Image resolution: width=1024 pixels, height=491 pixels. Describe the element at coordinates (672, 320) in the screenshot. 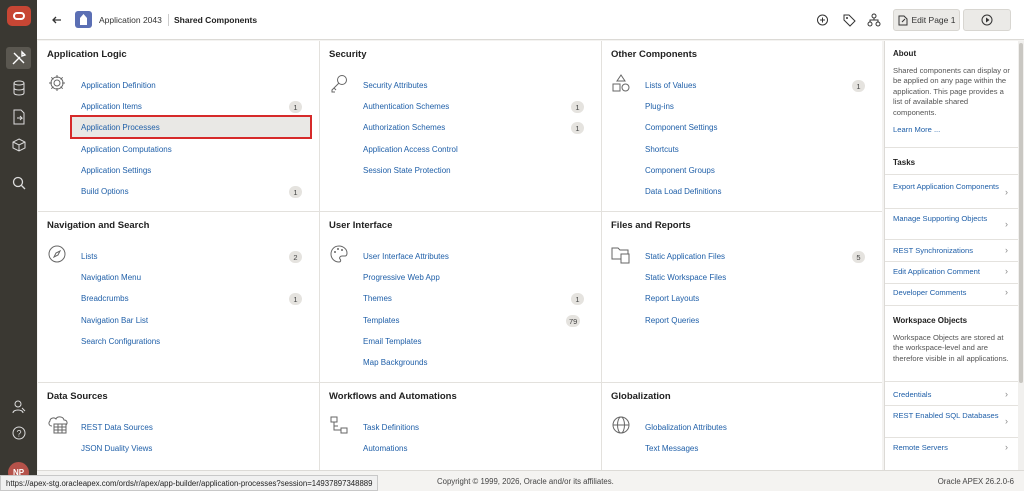

I see `link-report-queries: Report Queries` at that location.